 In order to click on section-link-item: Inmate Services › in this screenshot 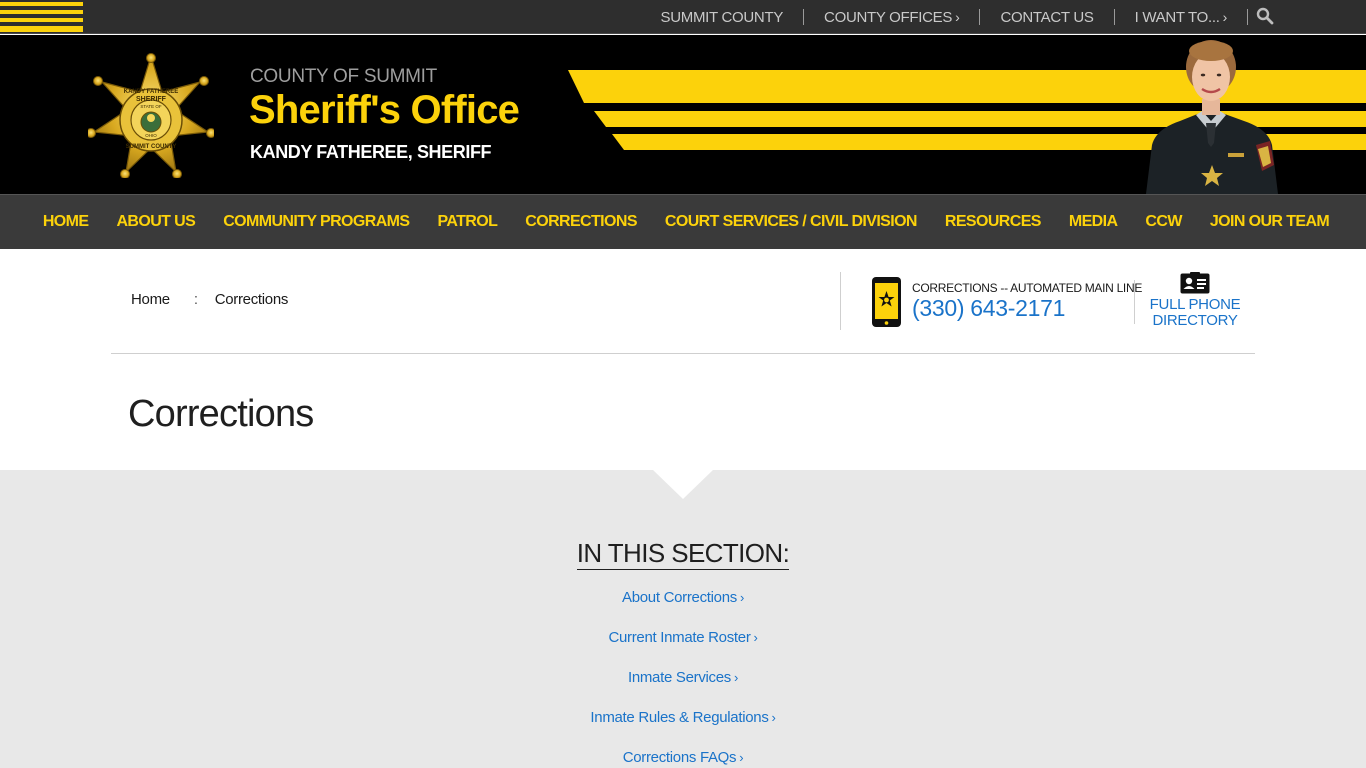, I will do `click(683, 688)`.